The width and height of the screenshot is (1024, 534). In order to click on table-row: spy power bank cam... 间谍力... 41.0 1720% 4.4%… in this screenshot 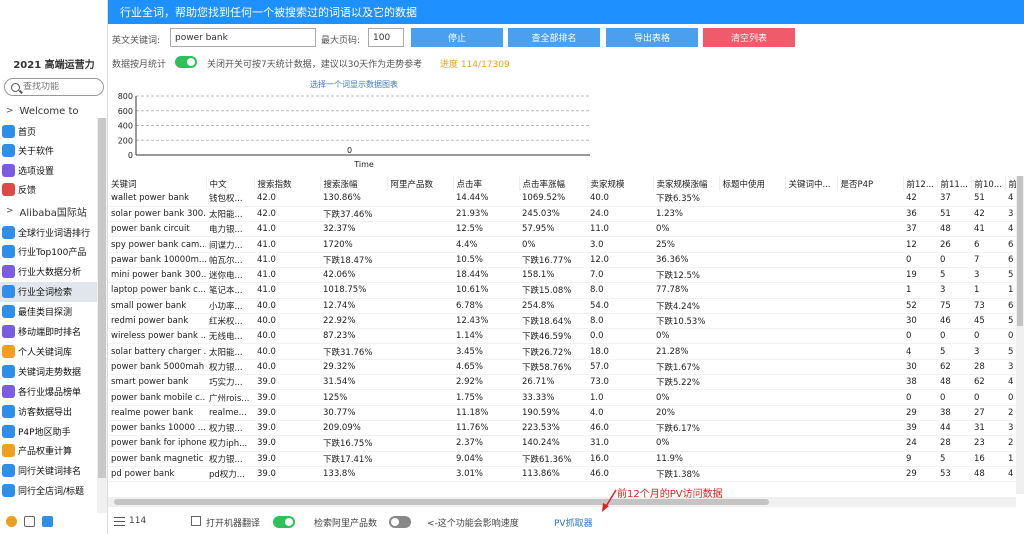, I will do `click(562, 244)`.